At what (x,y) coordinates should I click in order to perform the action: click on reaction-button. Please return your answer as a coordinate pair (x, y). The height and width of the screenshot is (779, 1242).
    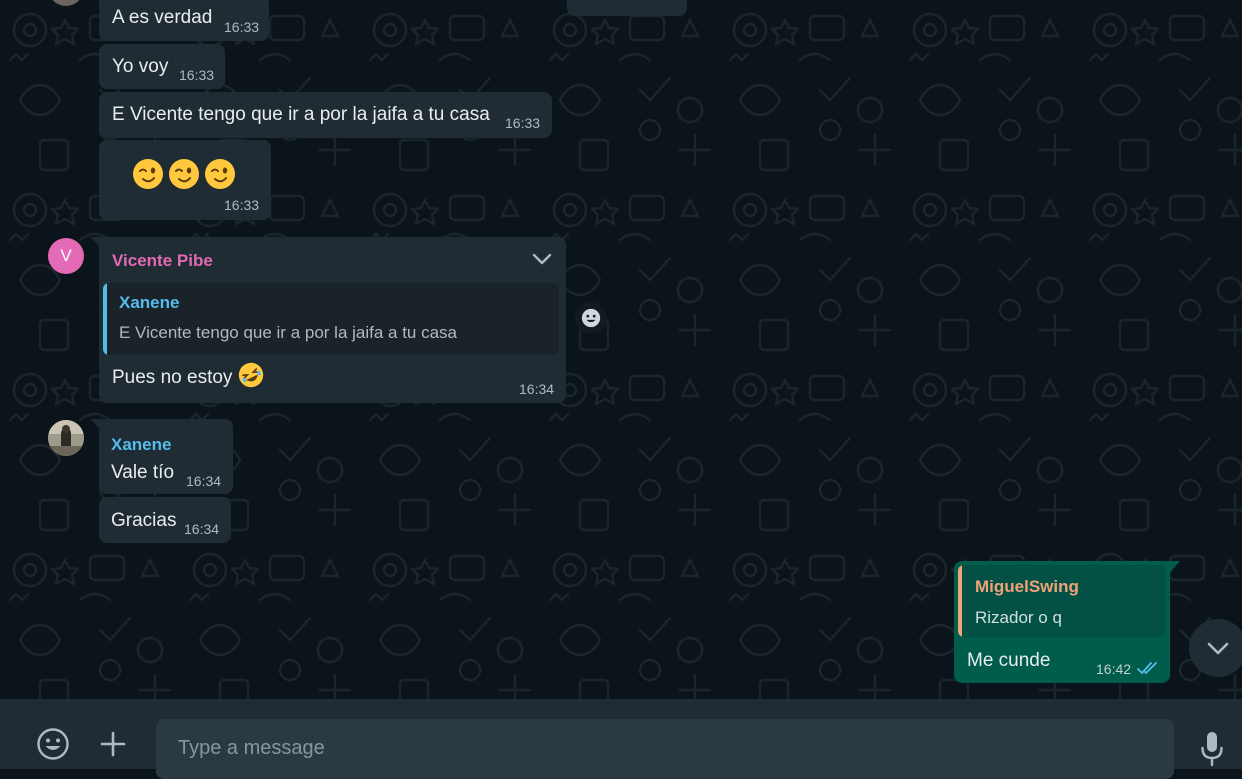
    Looking at the image, I should click on (591, 318).